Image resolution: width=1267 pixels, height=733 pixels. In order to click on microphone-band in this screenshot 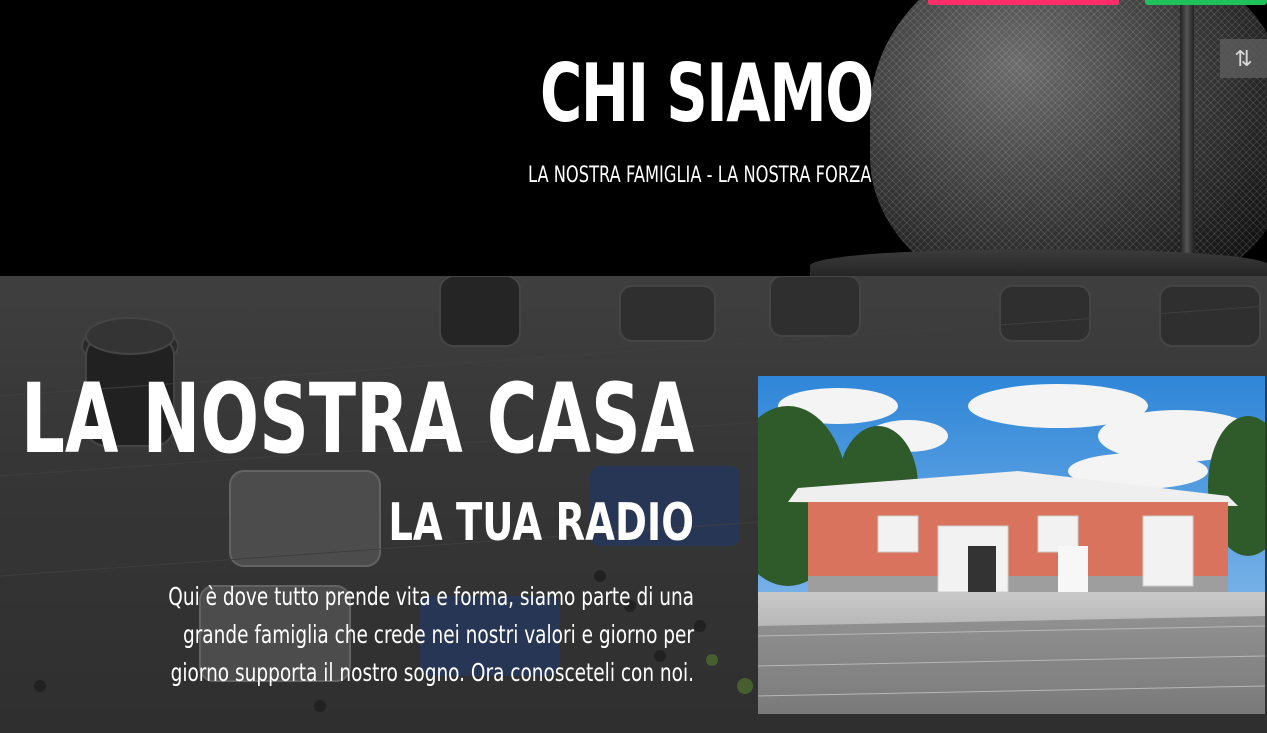, I will do `click(1187, 138)`.